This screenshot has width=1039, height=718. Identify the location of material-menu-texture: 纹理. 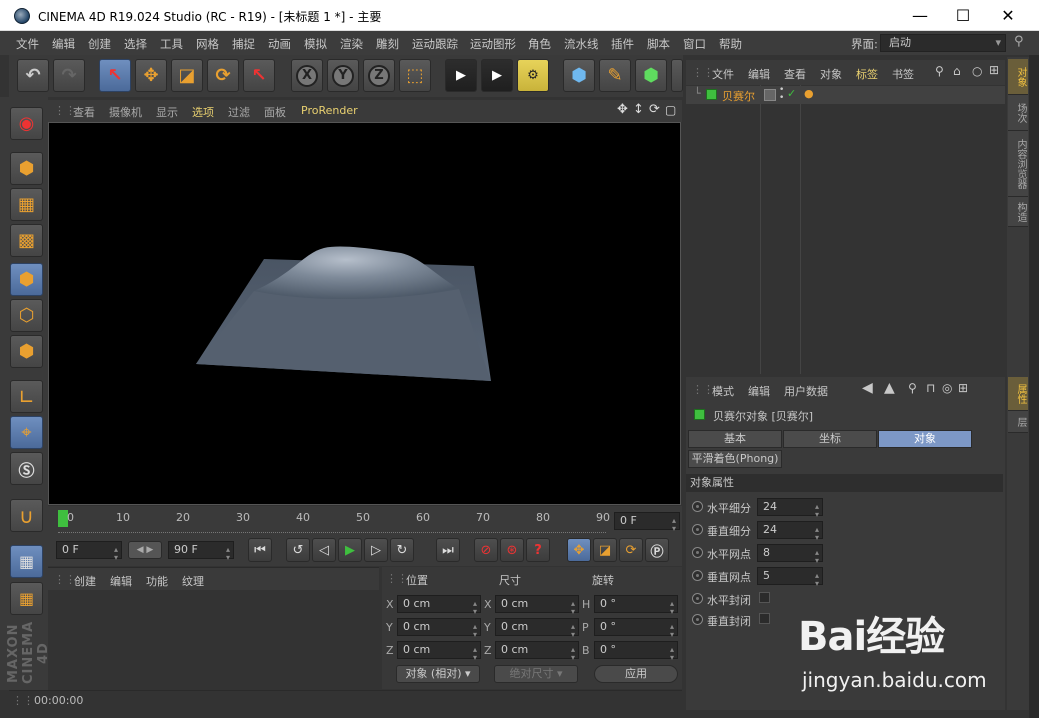
(193, 581).